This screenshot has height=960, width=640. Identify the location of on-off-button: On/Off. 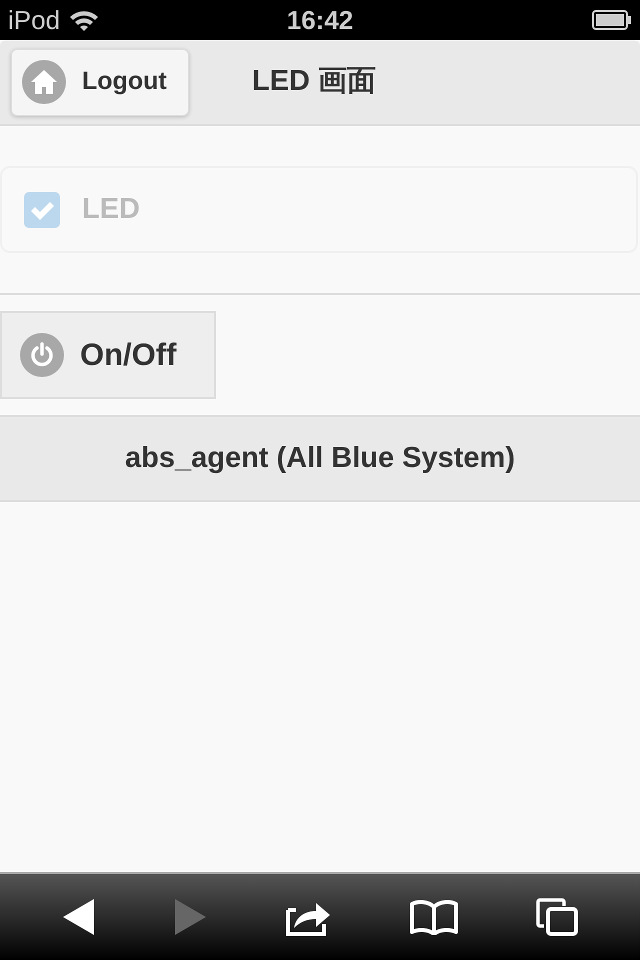
(108, 355).